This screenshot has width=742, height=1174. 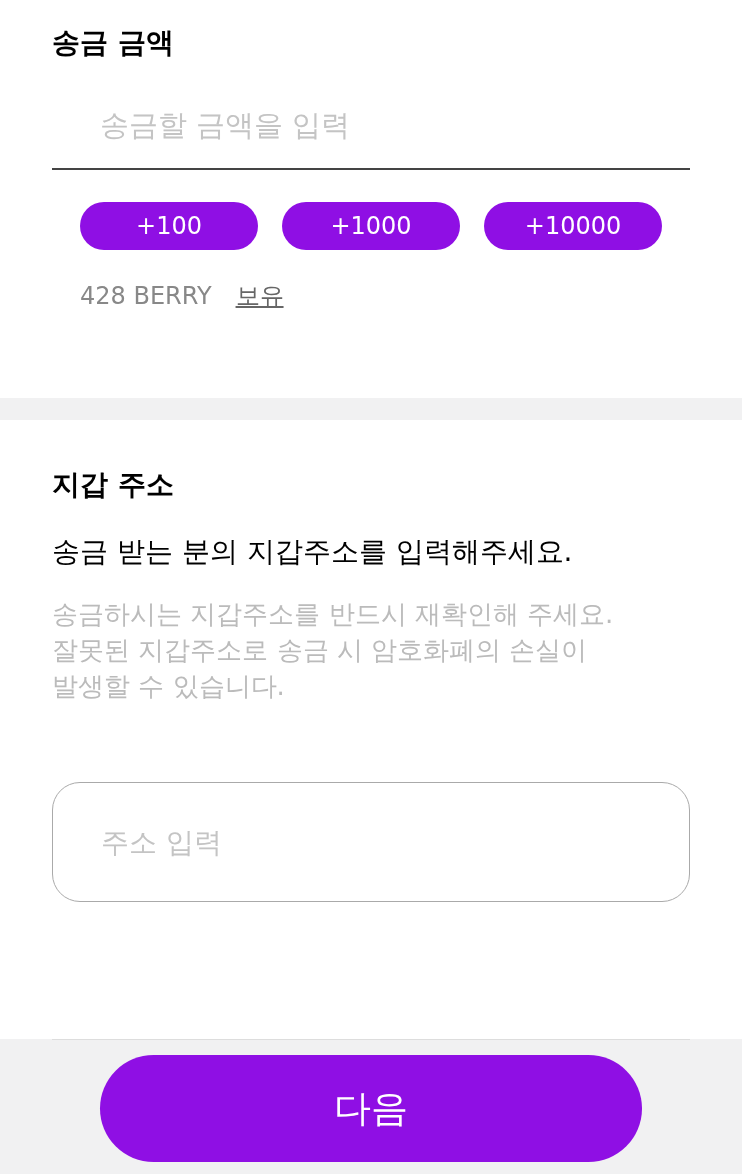 What do you see at coordinates (371, 226) in the screenshot?
I see `quick-add-button: +1000` at bounding box center [371, 226].